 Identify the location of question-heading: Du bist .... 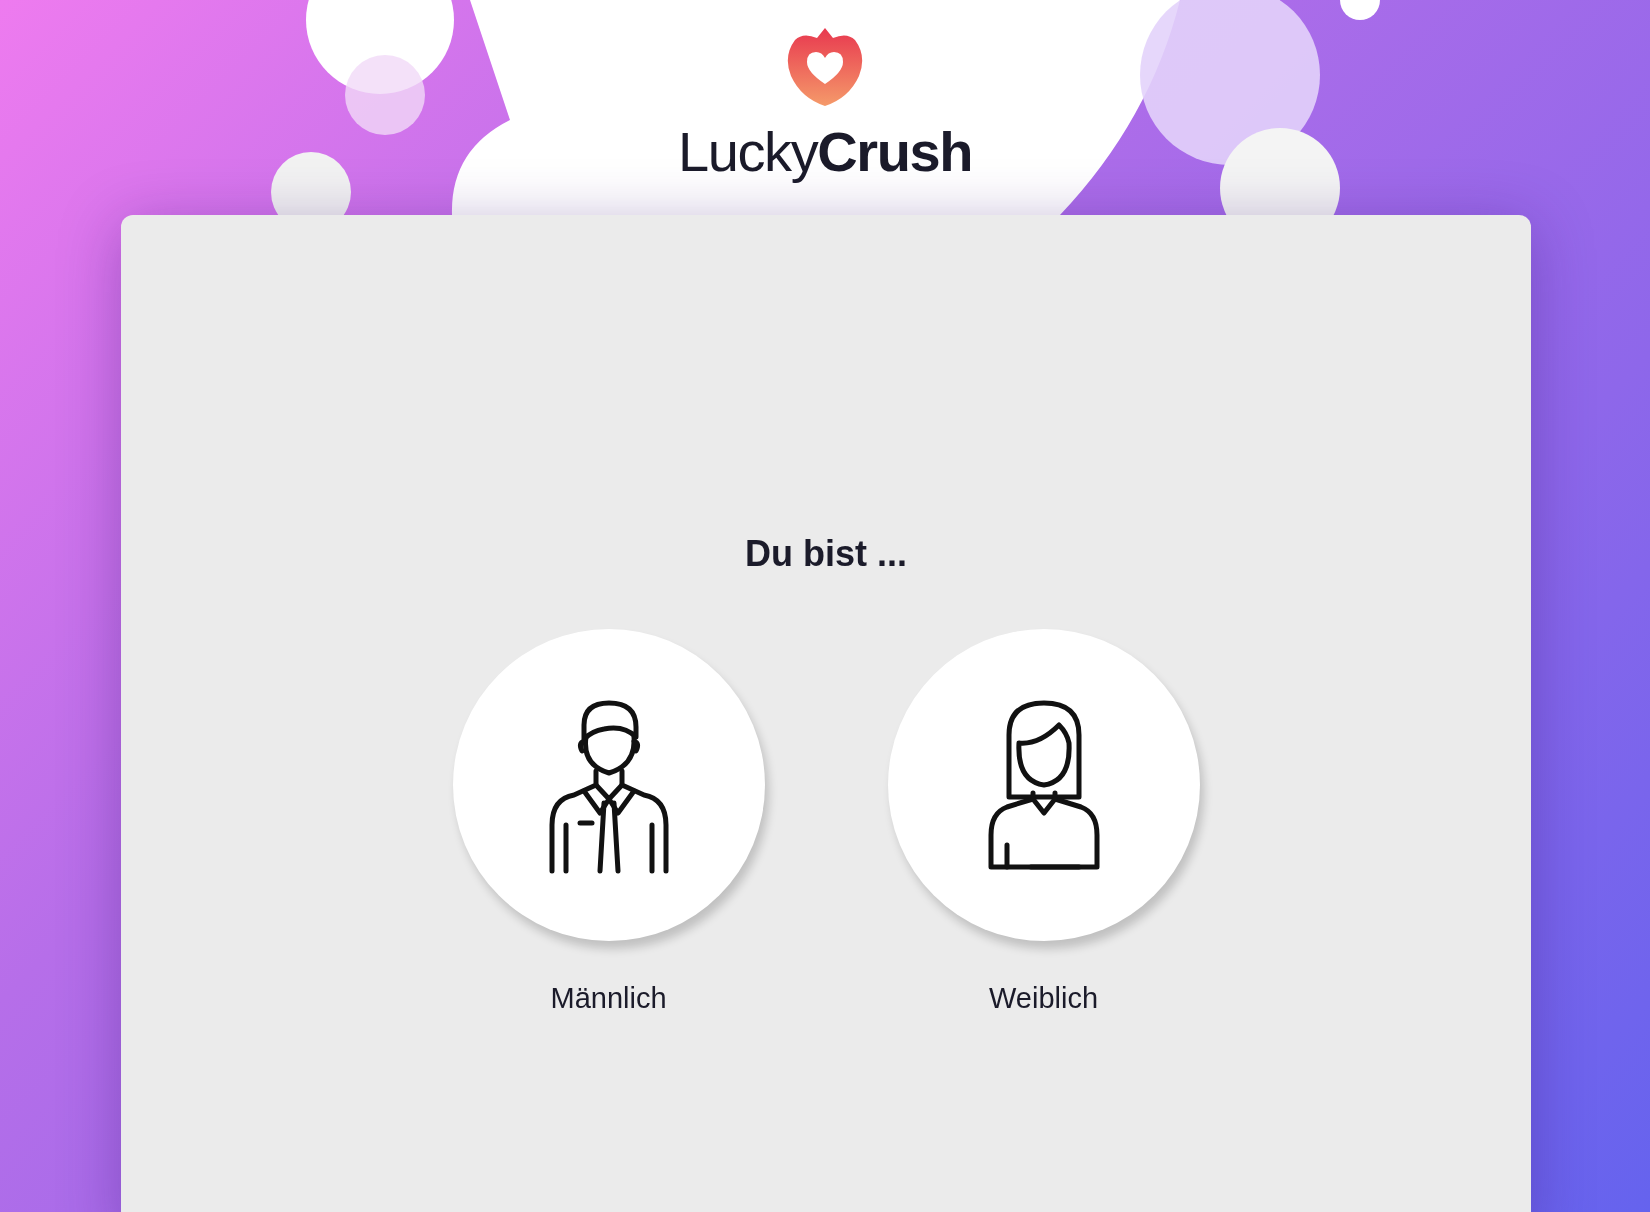
(826, 554).